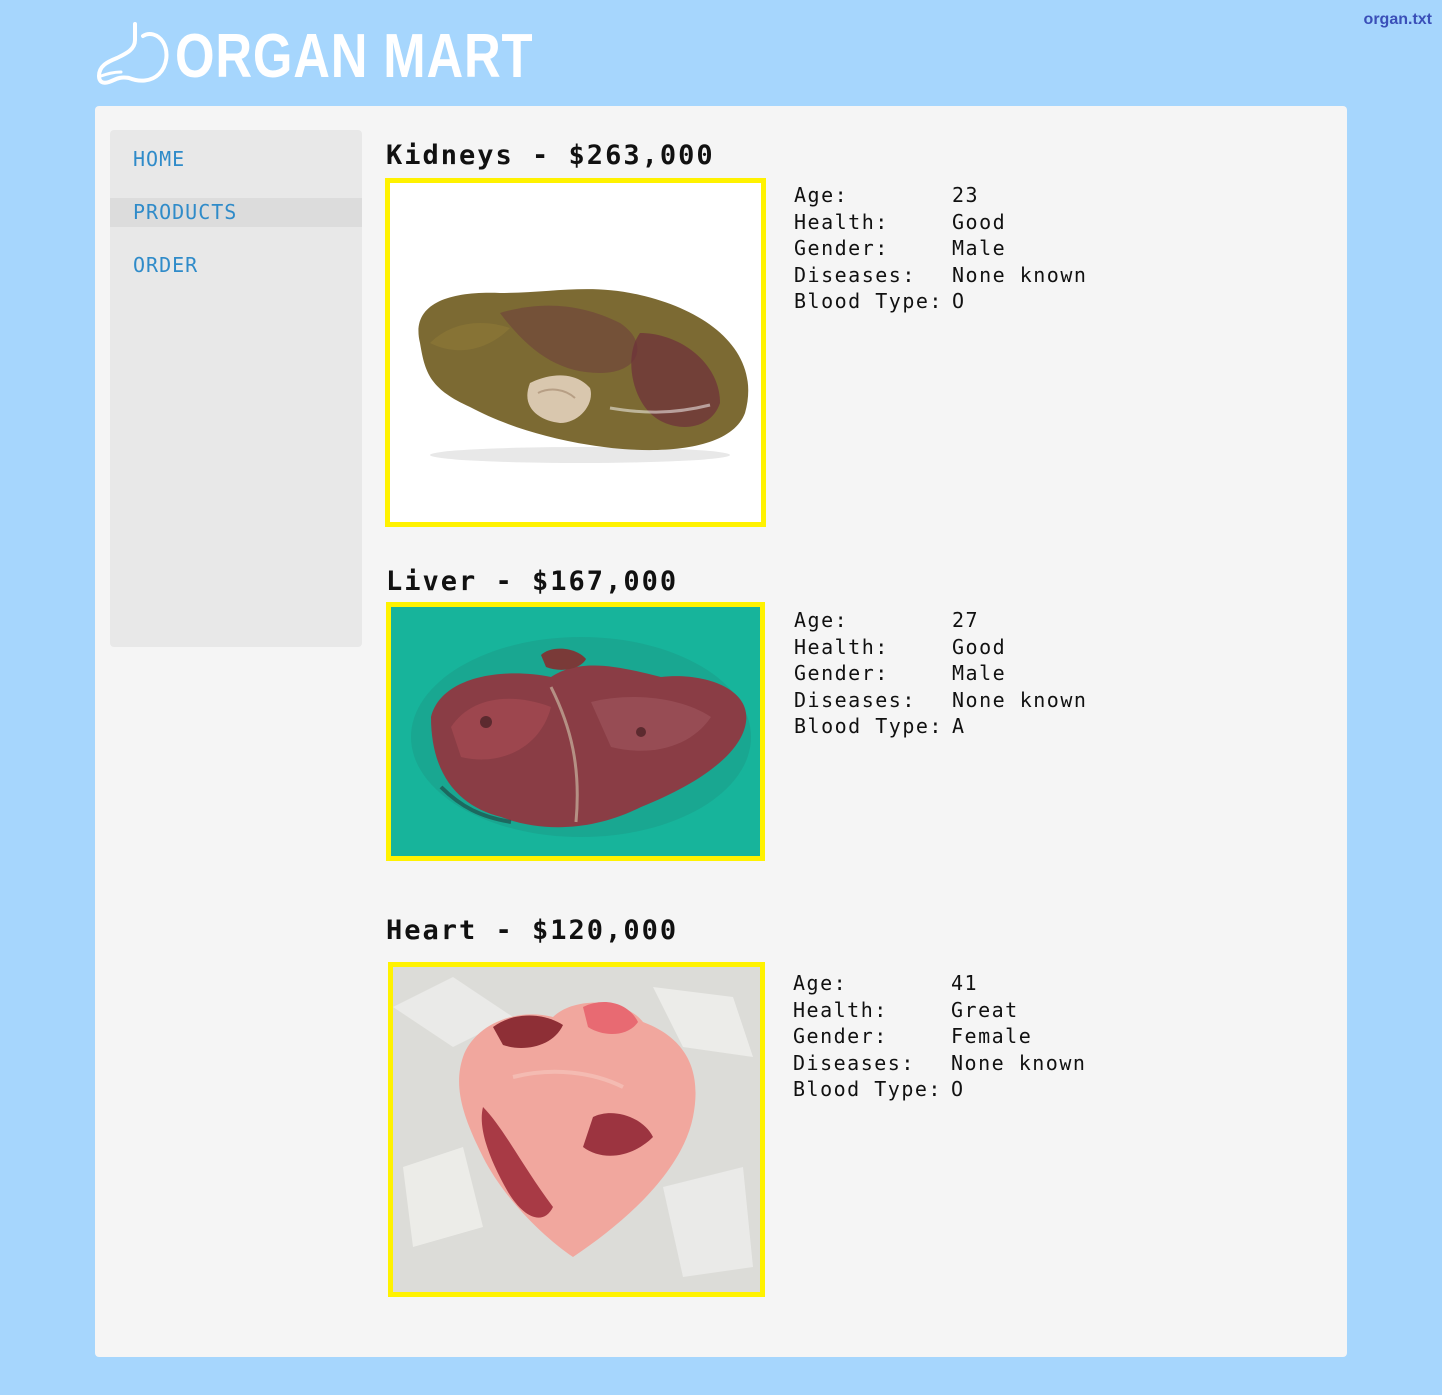 This screenshot has height=1395, width=1442. Describe the element at coordinates (575, 352) in the screenshot. I see `kidney-image` at that location.